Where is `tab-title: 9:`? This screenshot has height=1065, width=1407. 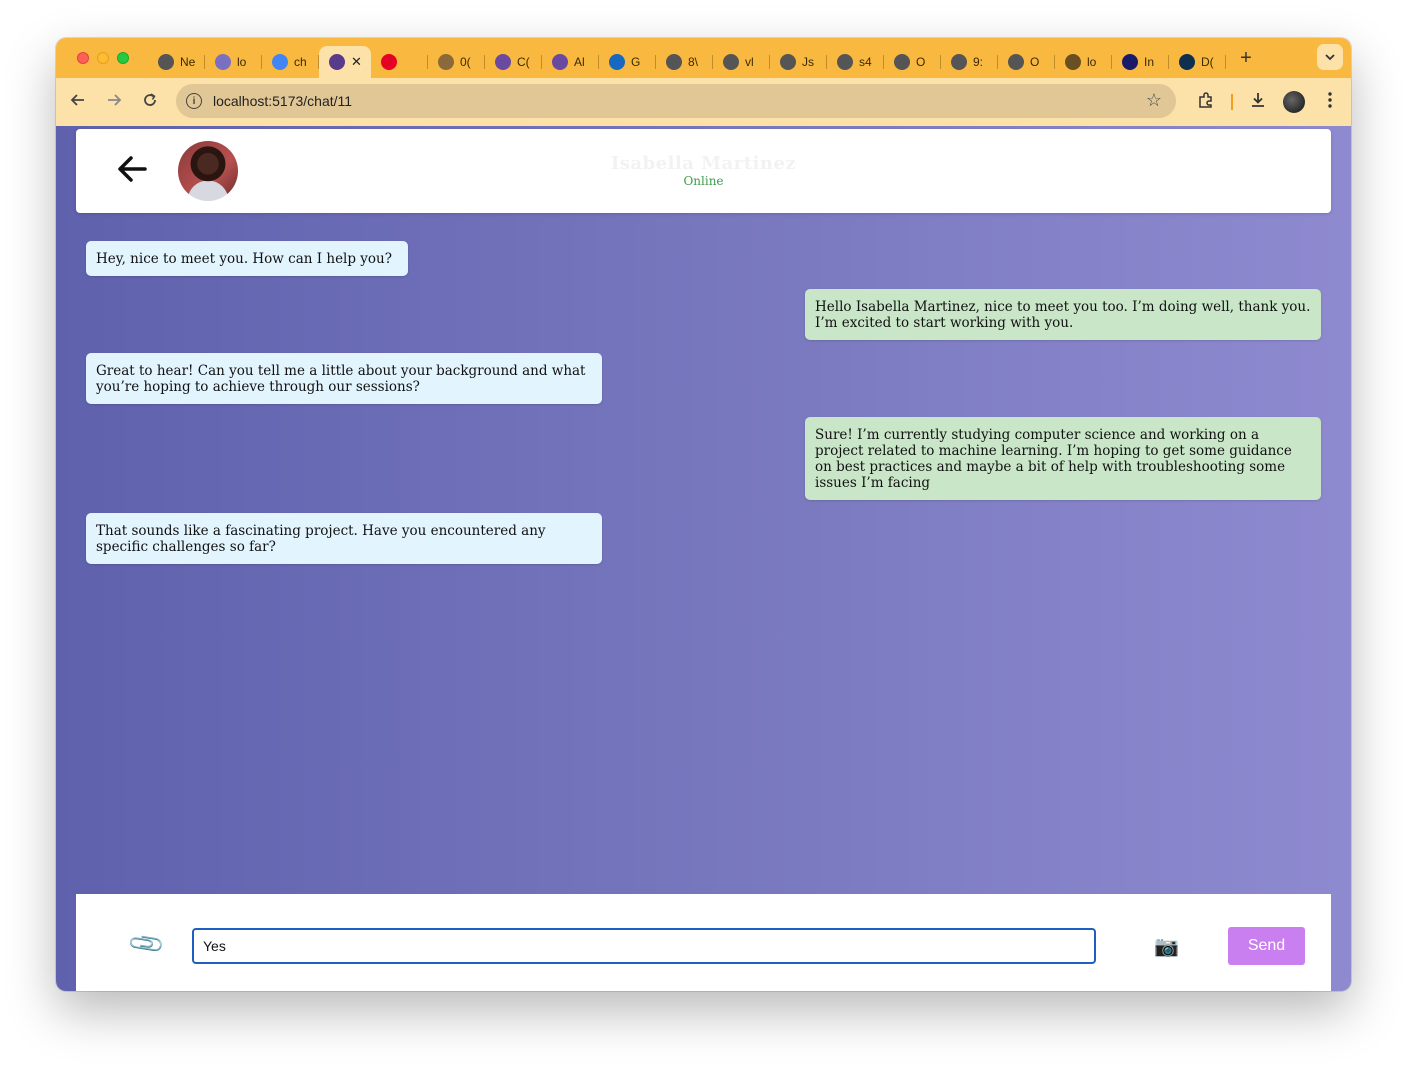
tab-title: 9: is located at coordinates (978, 62).